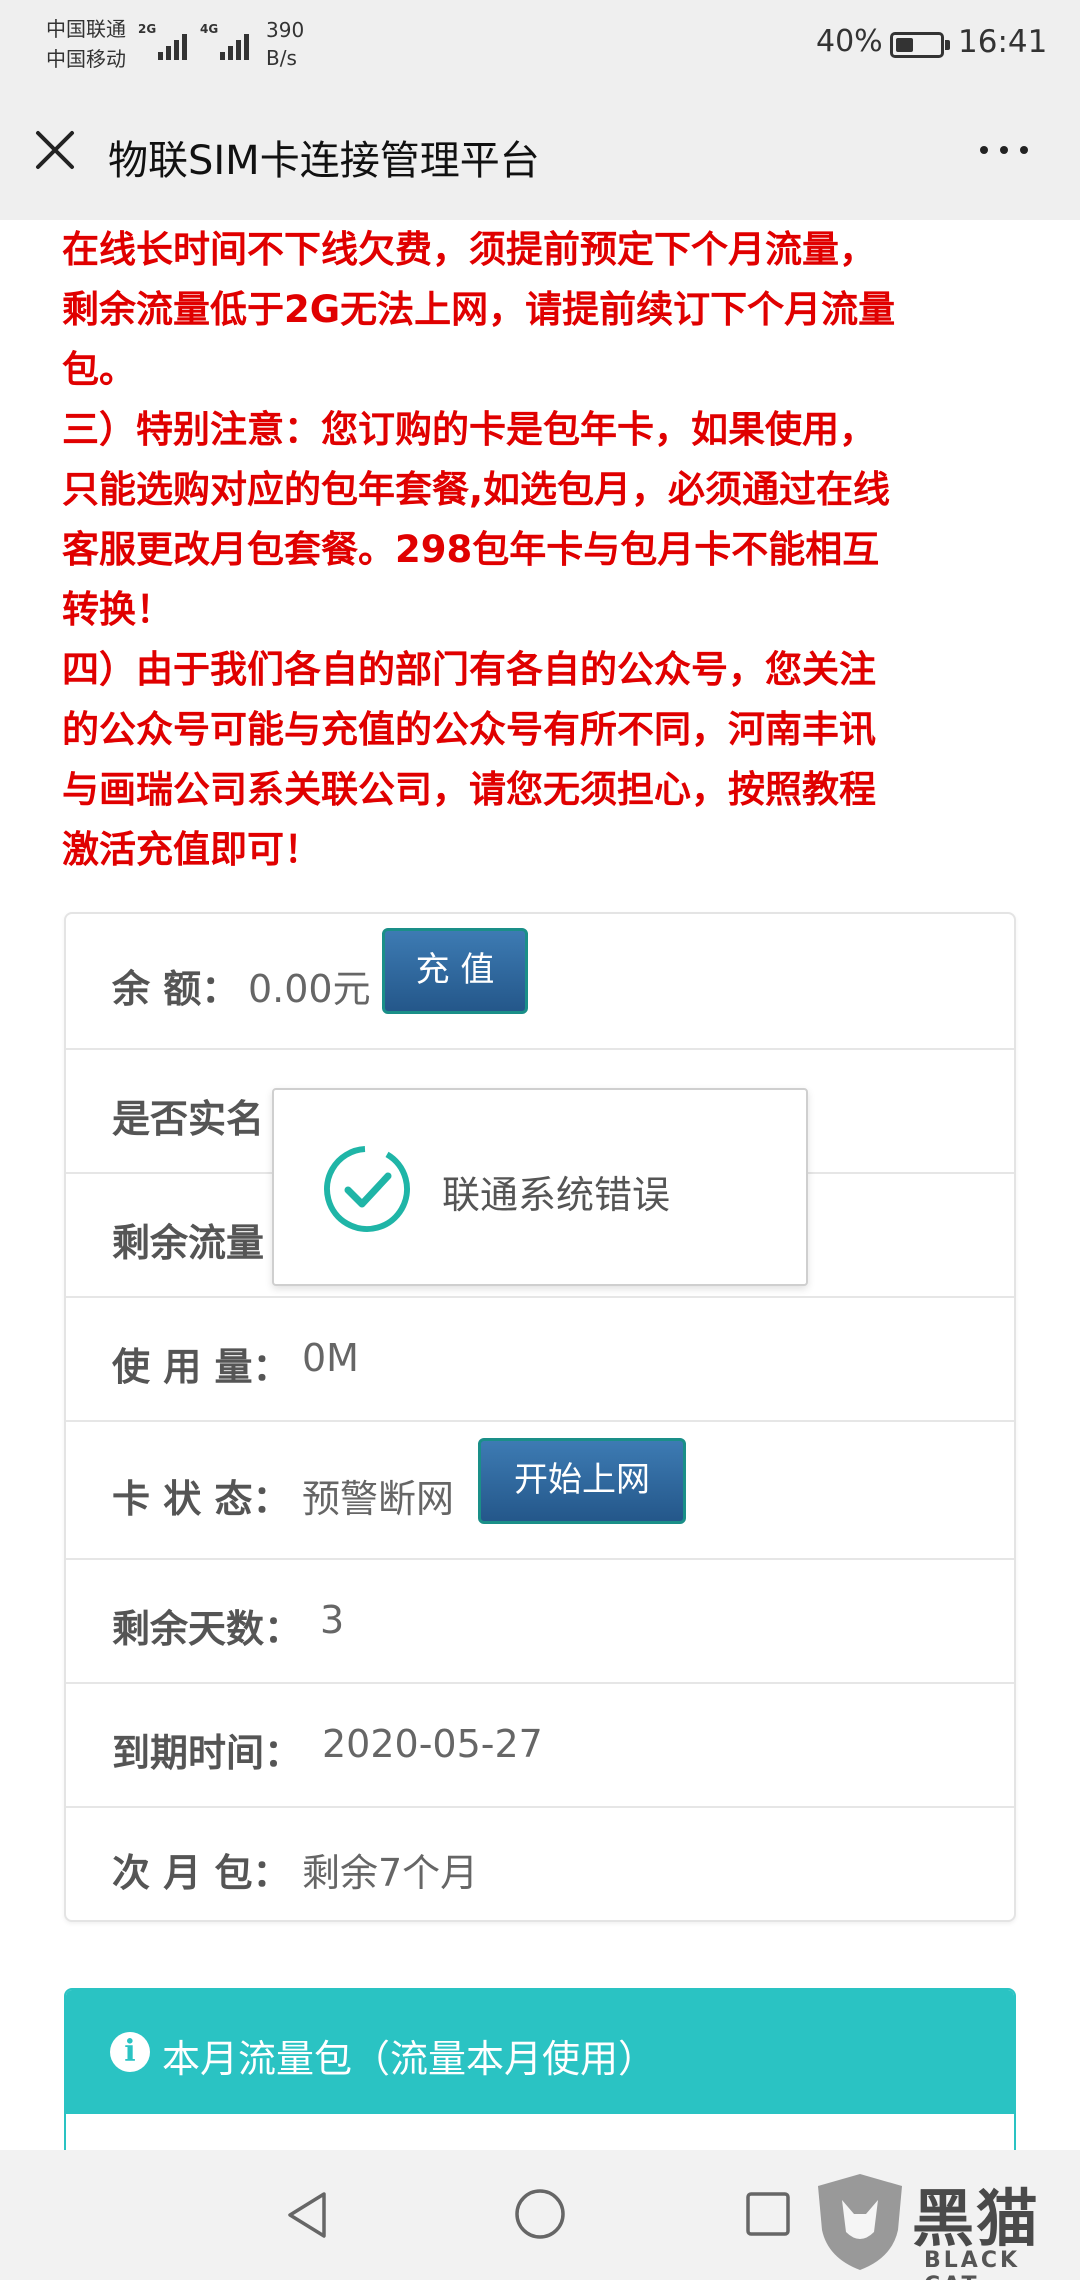 The image size is (1080, 2280). Describe the element at coordinates (307, 2215) in the screenshot. I see `back-triangle-icon` at that location.